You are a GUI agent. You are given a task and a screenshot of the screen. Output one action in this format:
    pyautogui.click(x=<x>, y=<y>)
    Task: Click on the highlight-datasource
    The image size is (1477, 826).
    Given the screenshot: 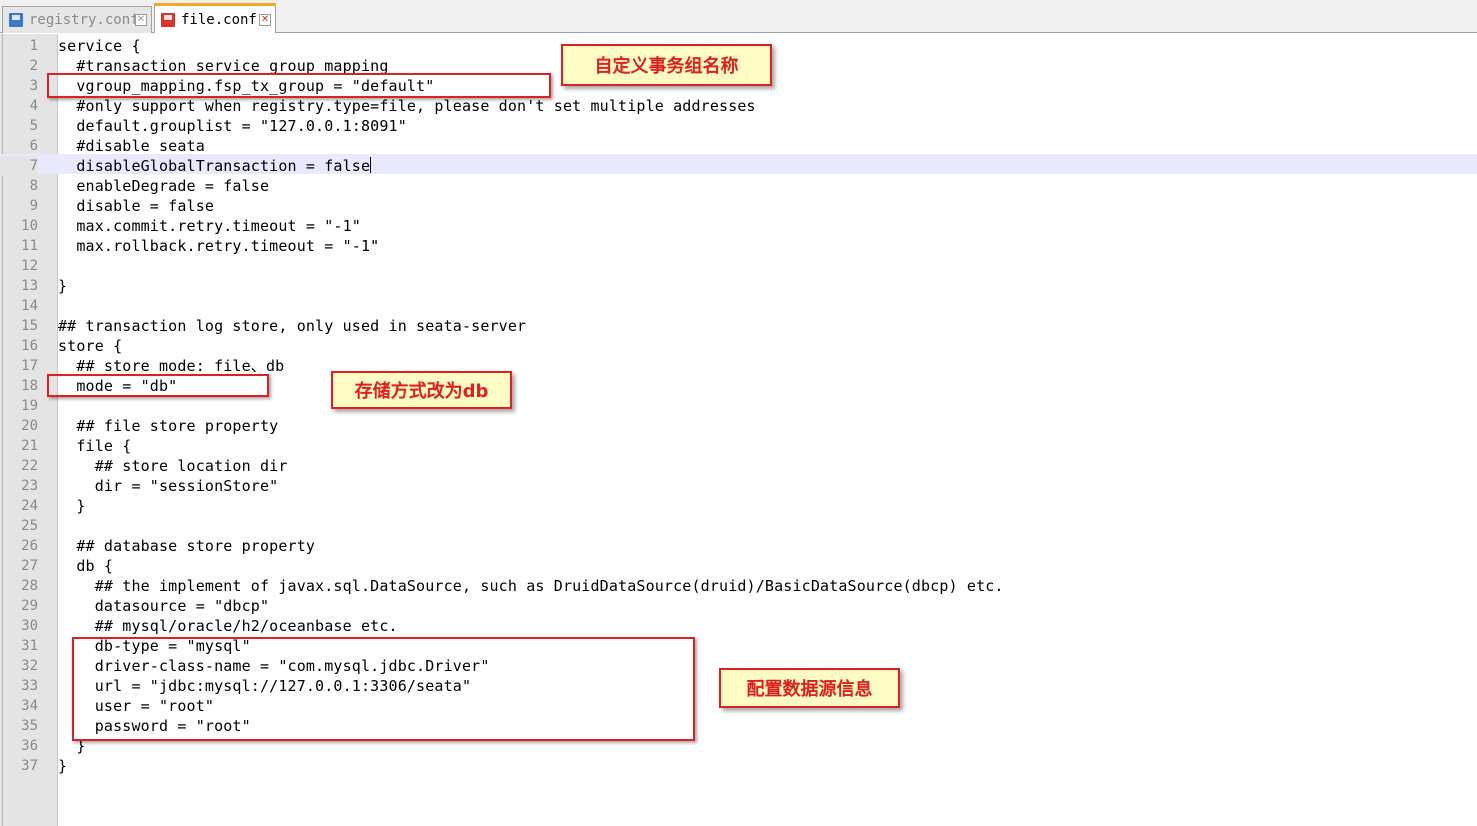 What is the action you would take?
    pyautogui.click(x=383, y=689)
    